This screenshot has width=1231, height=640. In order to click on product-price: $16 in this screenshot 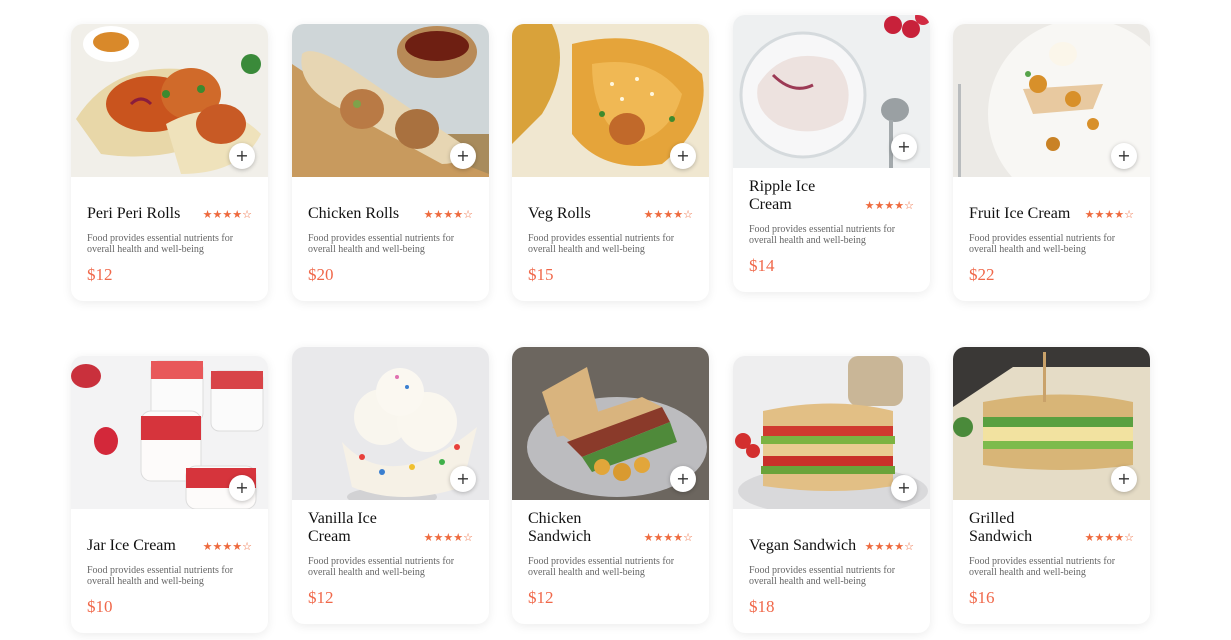, I will do `click(982, 597)`.